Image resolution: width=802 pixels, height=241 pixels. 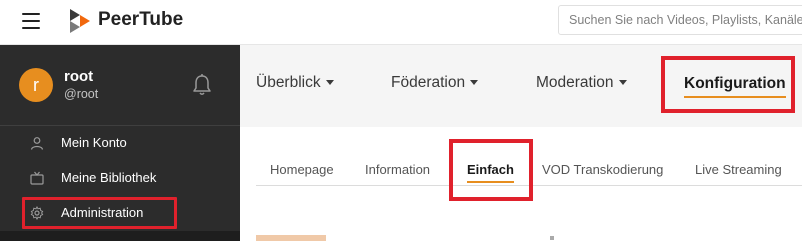 I want to click on tab-einfach: Einfach, so click(x=491, y=170).